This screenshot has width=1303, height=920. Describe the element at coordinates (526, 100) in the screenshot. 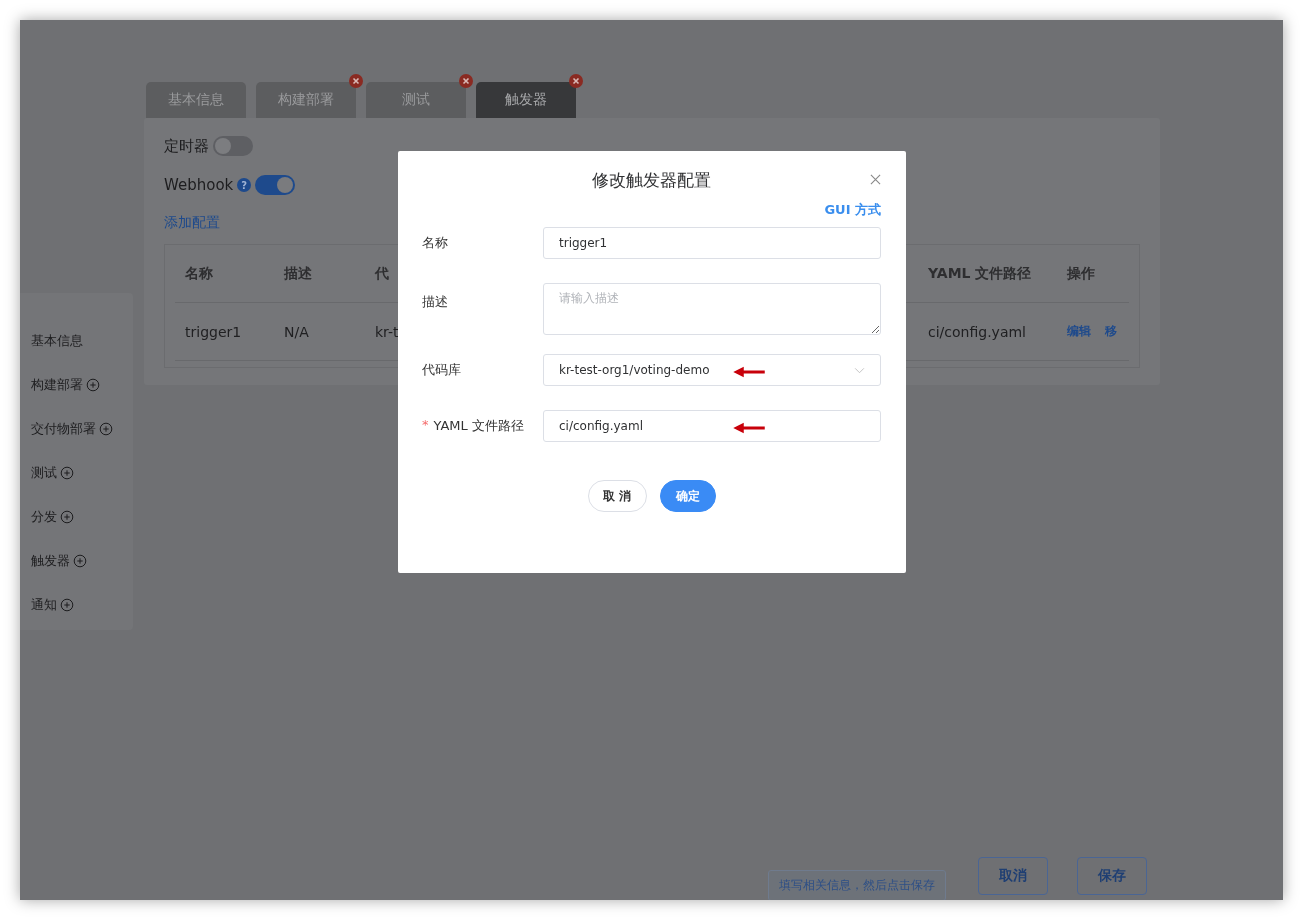

I see `tab: 触发器` at that location.